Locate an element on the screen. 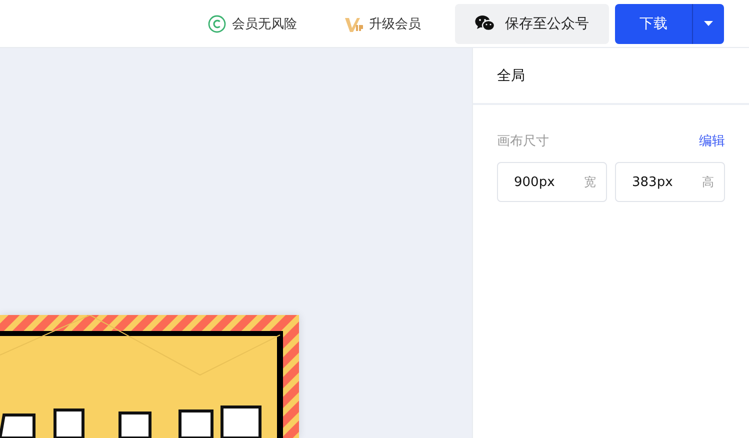  field-unit: 高 is located at coordinates (708, 182).